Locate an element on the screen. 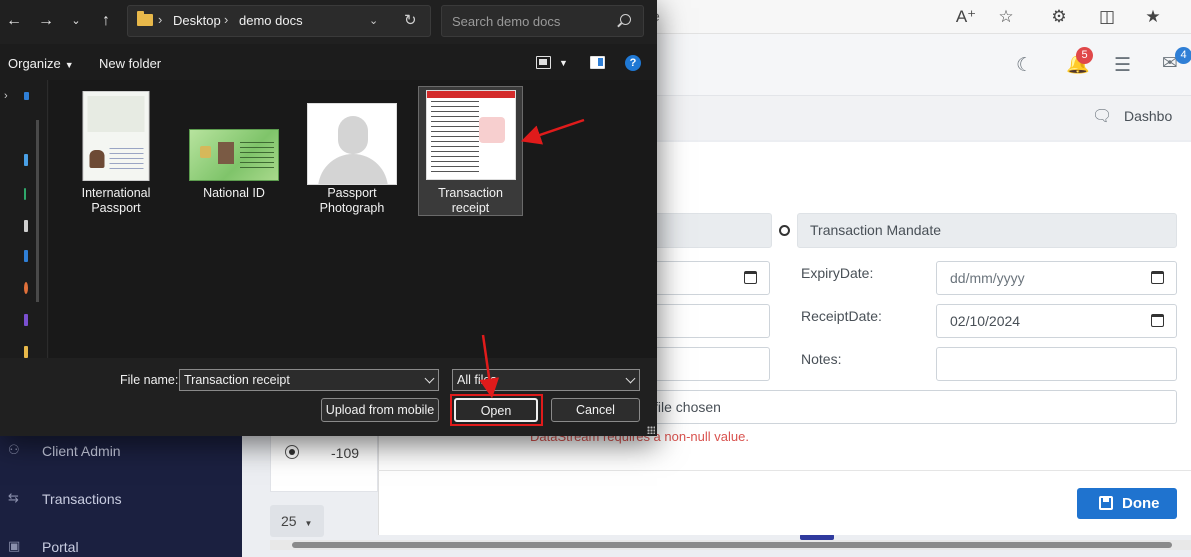 The image size is (1191, 557). file-name-value: Transaction receipt is located at coordinates (237, 380).